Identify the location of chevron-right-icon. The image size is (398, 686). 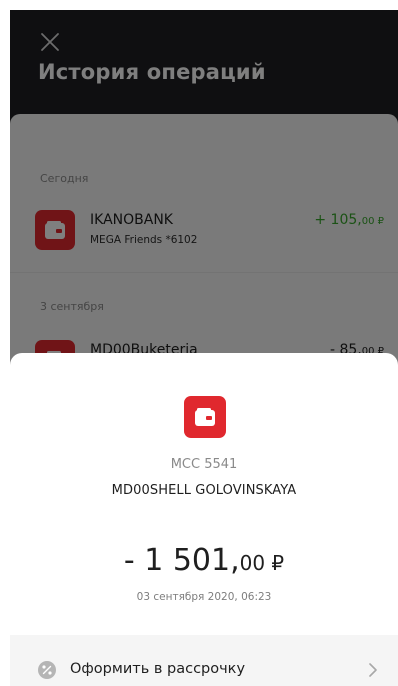
(373, 670).